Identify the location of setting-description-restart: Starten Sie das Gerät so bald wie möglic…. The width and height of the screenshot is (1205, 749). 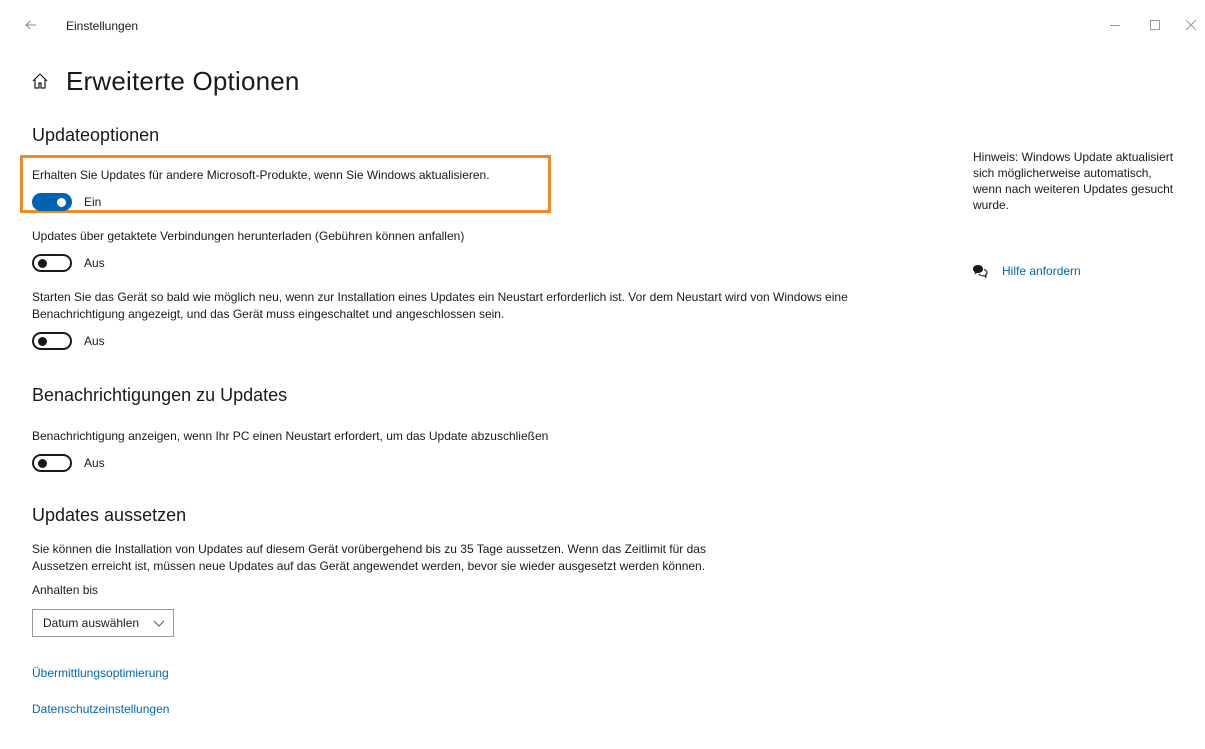
(440, 306).